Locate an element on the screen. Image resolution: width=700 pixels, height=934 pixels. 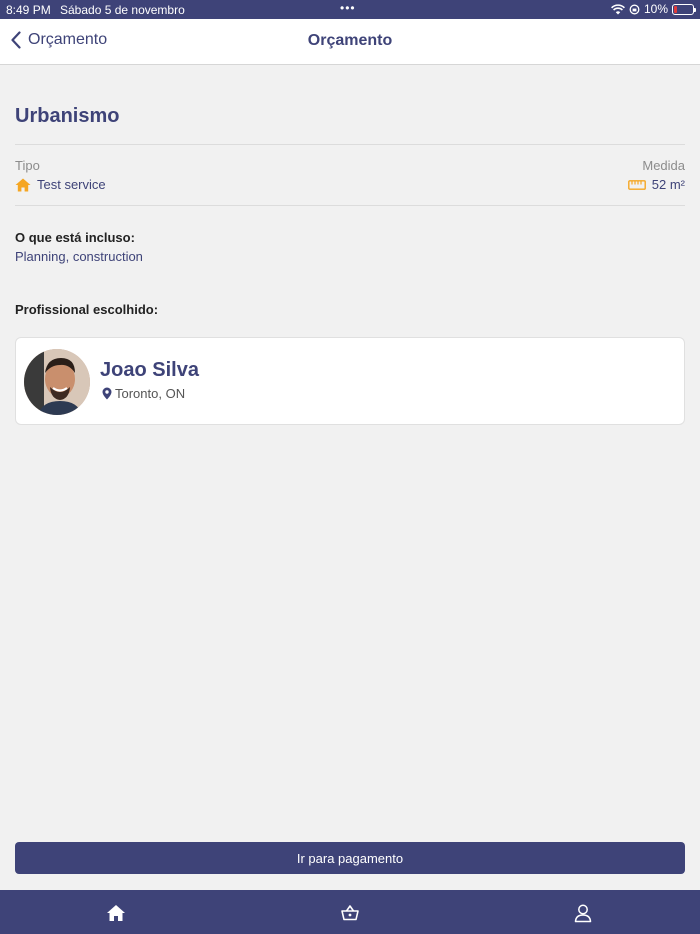
page-title: Orçamento is located at coordinates (350, 40).